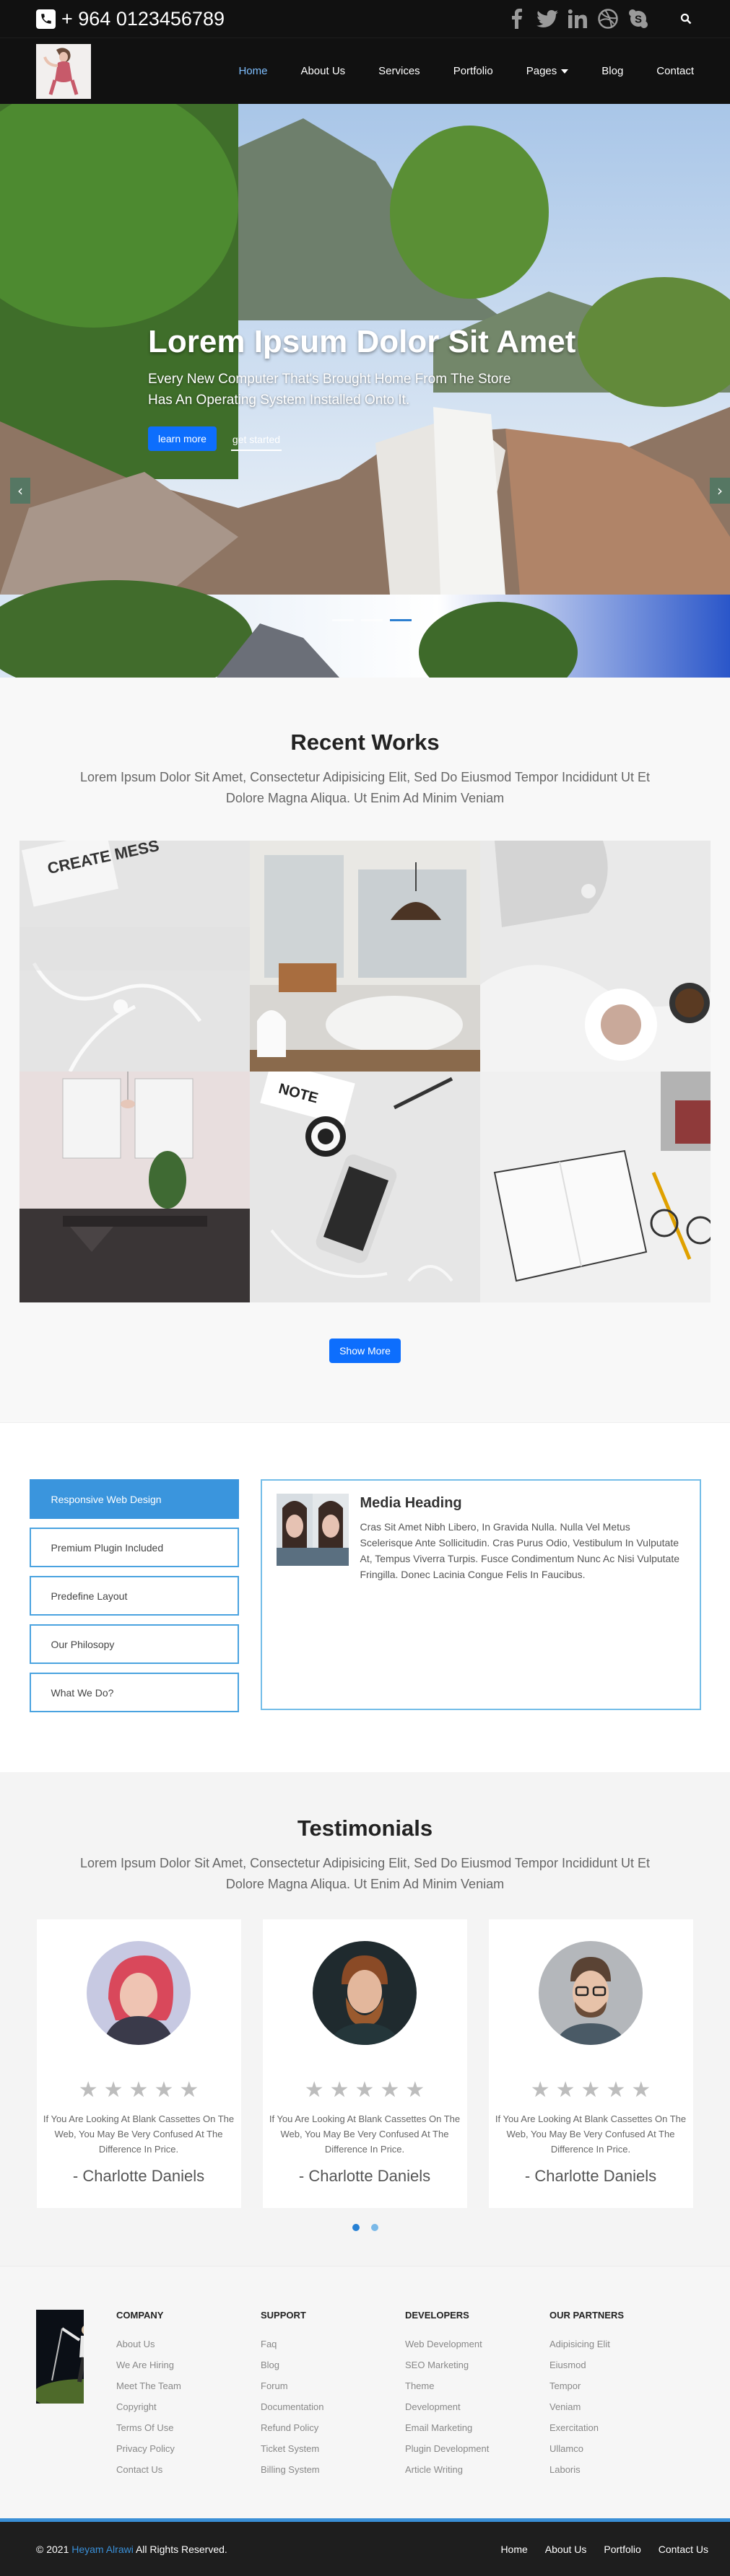  What do you see at coordinates (473, 71) in the screenshot?
I see `nav-portfolio: Portfolio` at bounding box center [473, 71].